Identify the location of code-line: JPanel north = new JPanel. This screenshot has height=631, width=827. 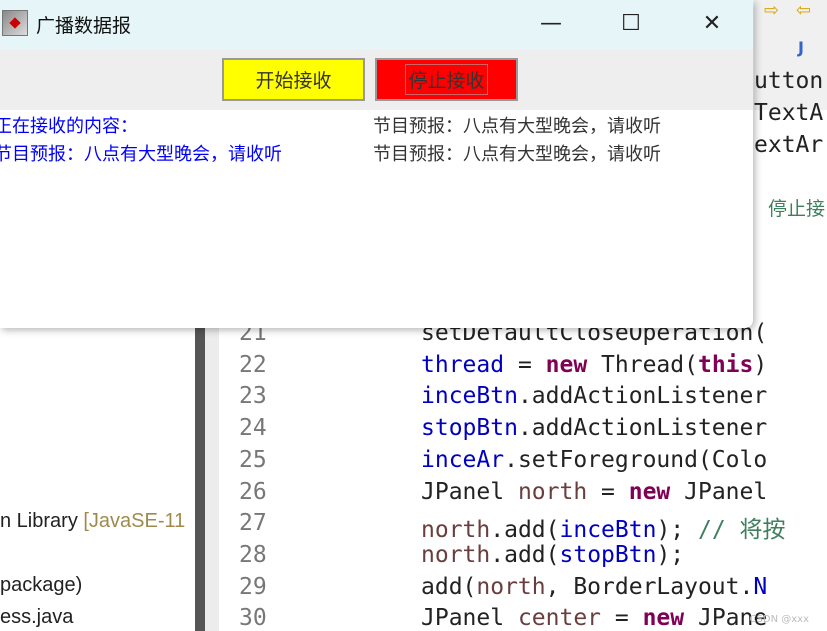
(594, 492).